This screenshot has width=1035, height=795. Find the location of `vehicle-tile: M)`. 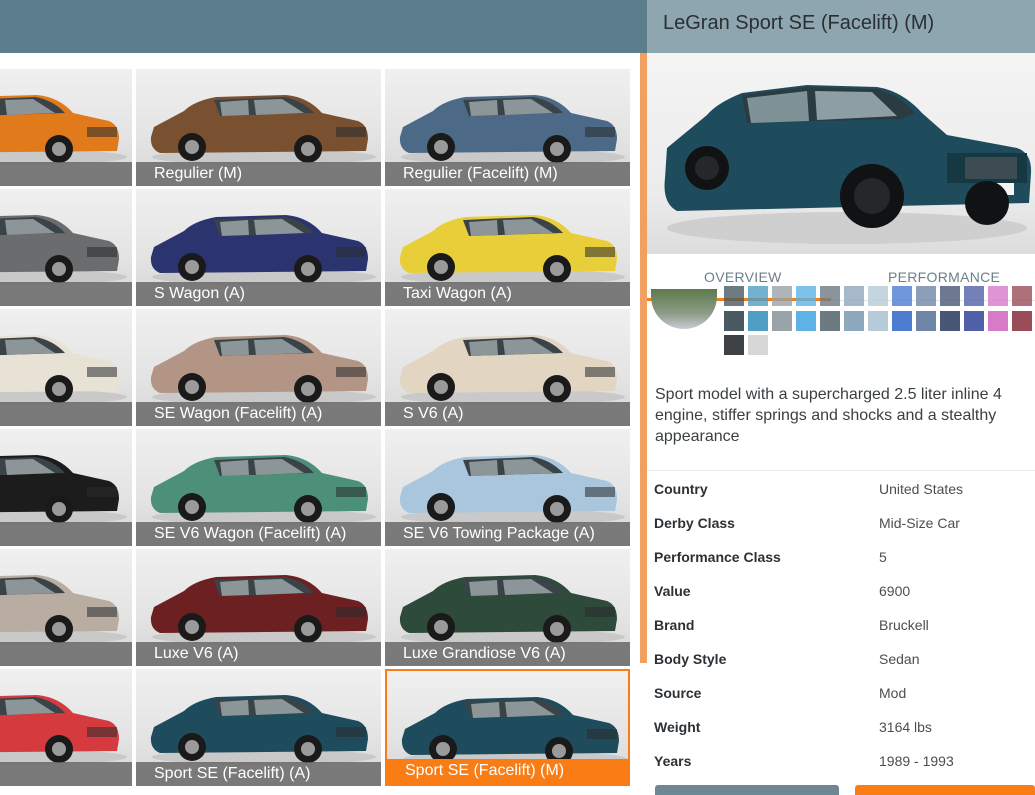

vehicle-tile: M) is located at coordinates (66, 727).